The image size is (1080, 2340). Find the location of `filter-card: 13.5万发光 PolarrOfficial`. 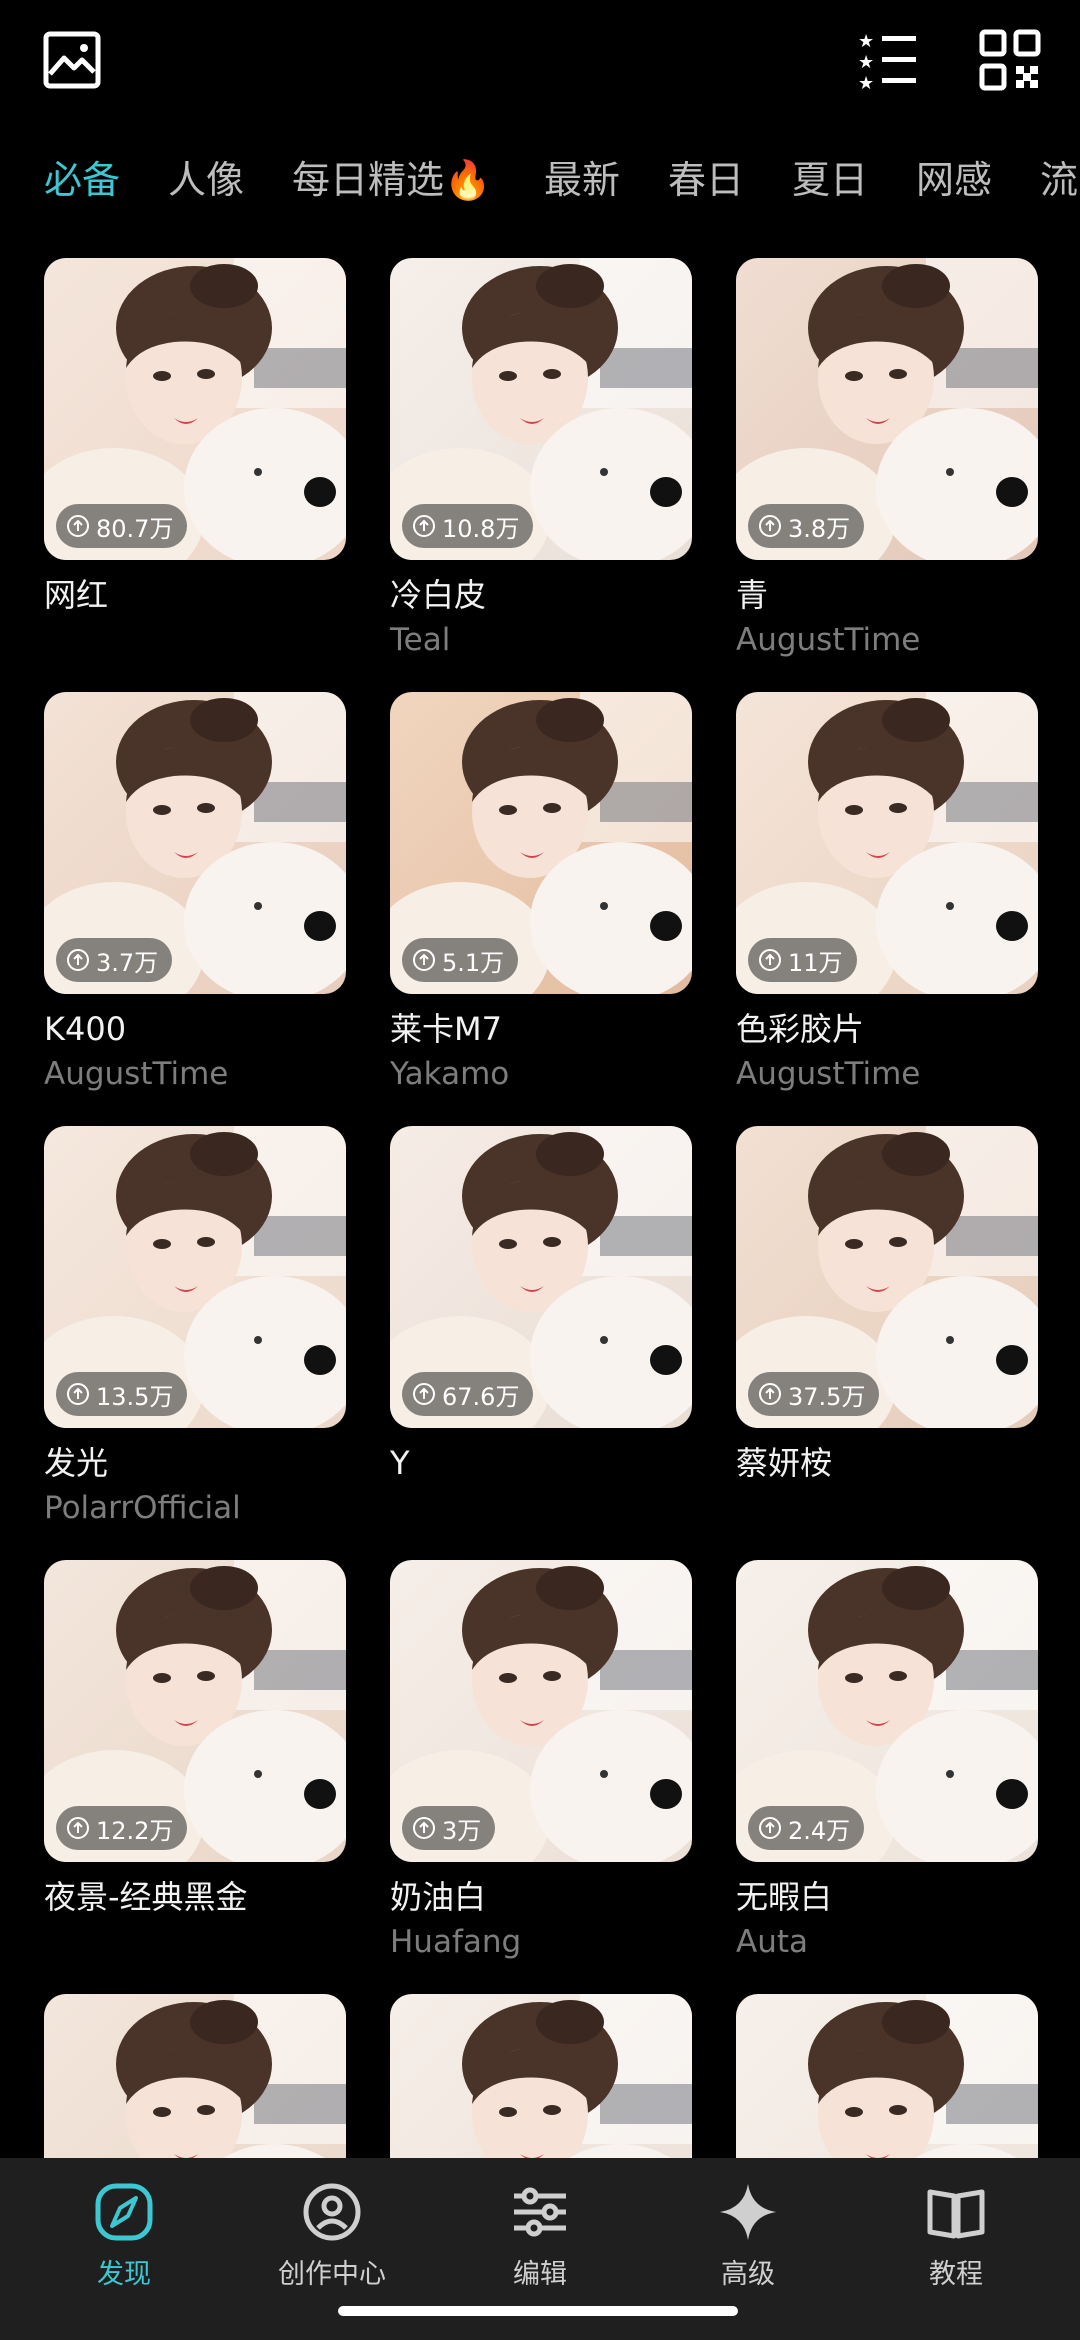

filter-card: 13.5万发光 PolarrOfficial is located at coordinates (195, 1328).